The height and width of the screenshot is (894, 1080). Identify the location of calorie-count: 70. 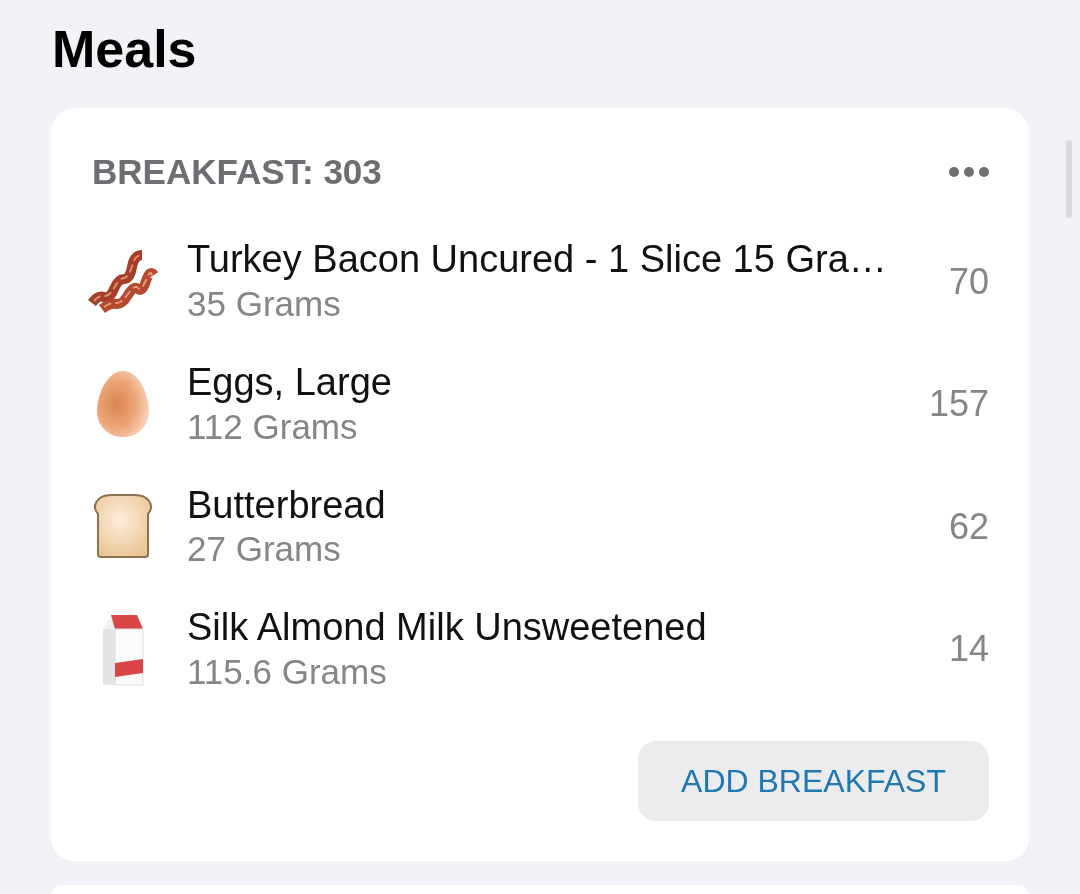
(968, 281).